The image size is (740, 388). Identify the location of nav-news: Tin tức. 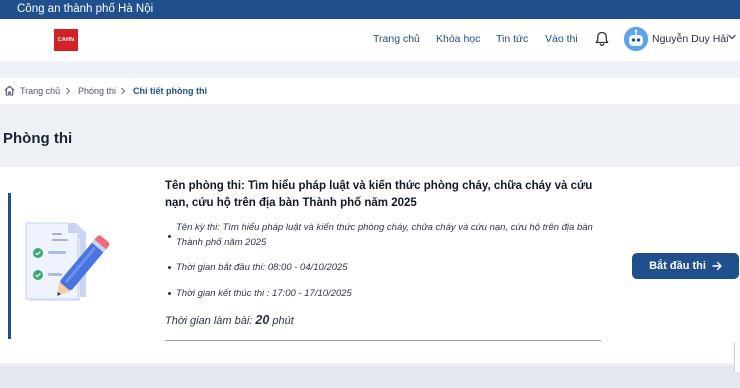
(512, 39).